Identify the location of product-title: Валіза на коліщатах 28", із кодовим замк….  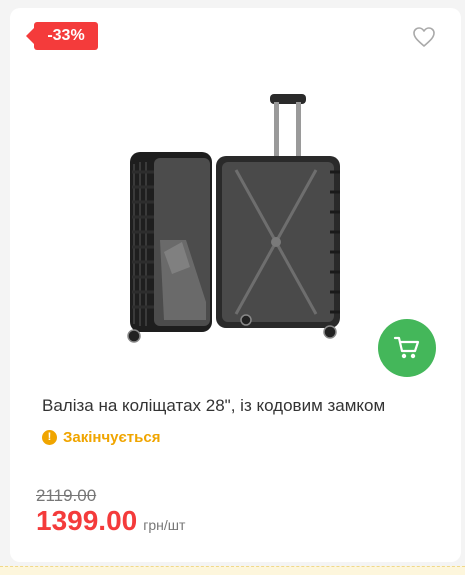
(242, 406).